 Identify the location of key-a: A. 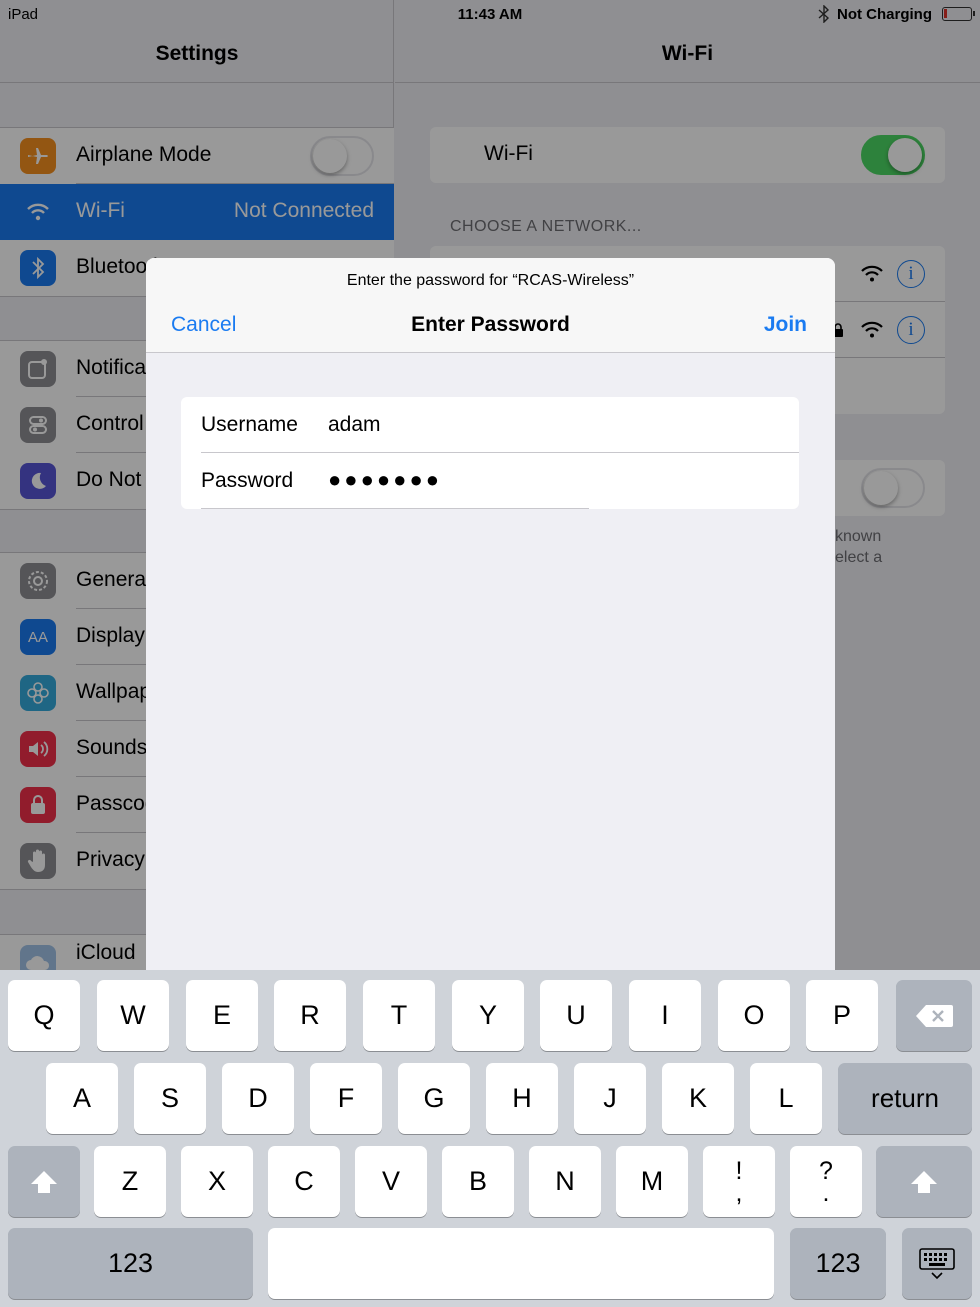
(82, 1098).